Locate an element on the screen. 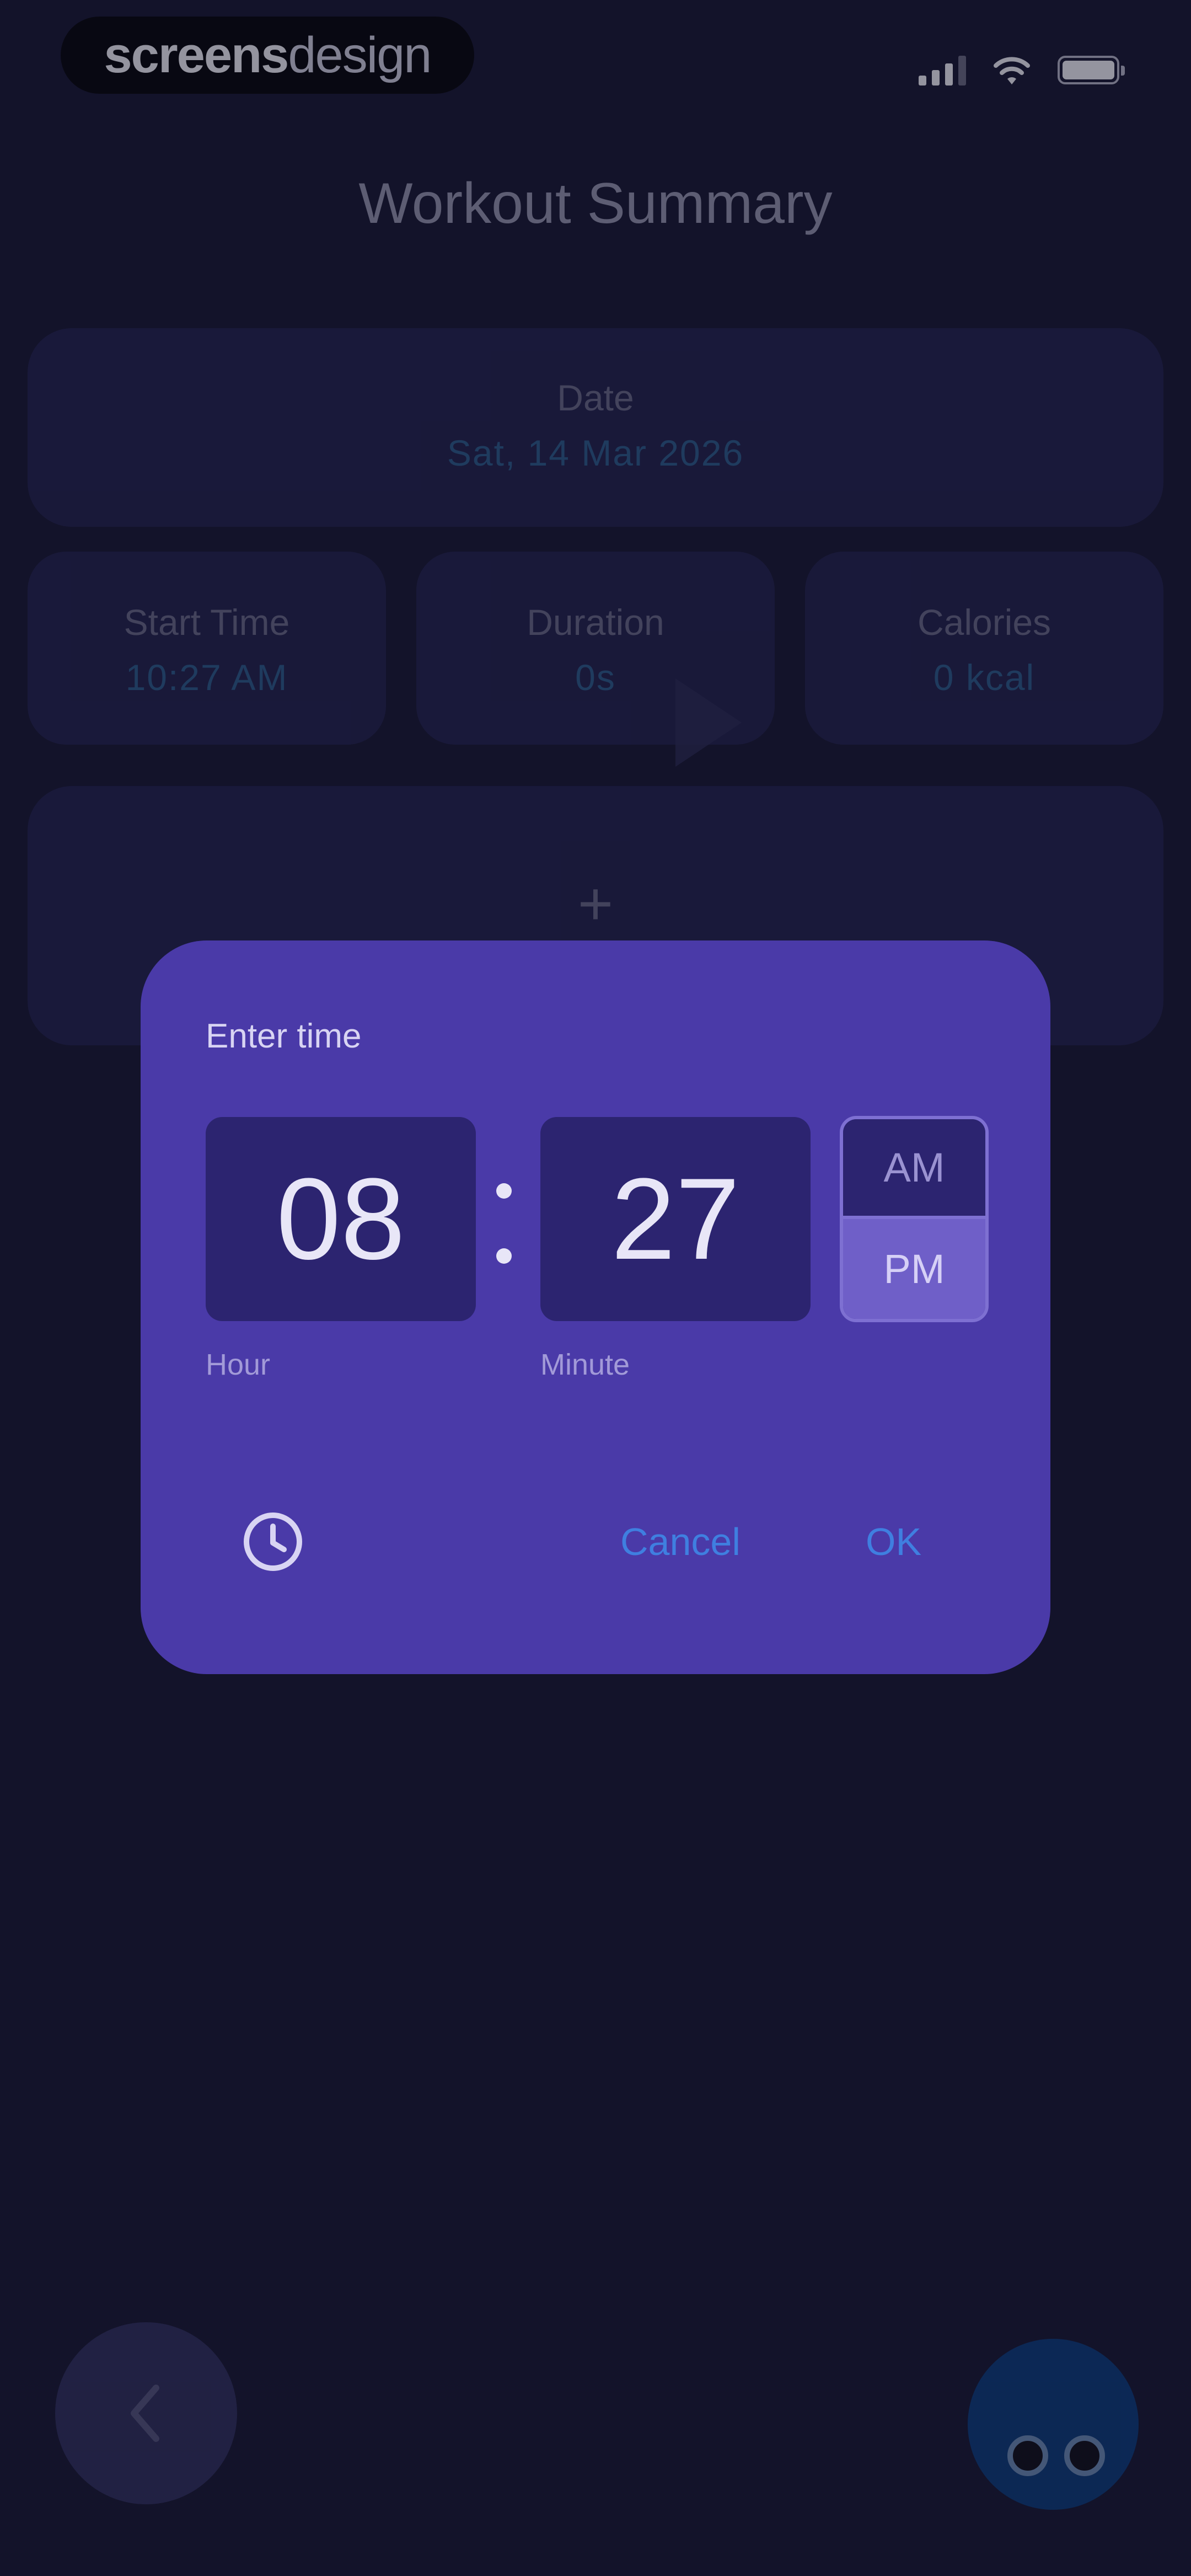 Image resolution: width=1191 pixels, height=2576 pixels. ok-button: OK is located at coordinates (893, 1542).